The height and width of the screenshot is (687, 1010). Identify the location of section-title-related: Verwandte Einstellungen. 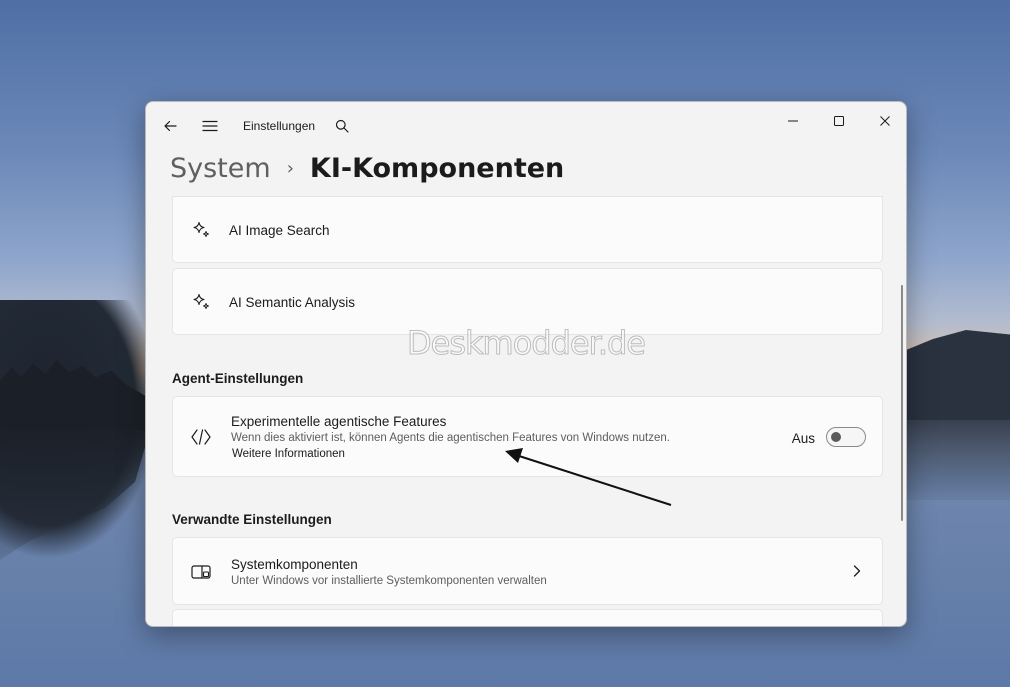
(252, 519).